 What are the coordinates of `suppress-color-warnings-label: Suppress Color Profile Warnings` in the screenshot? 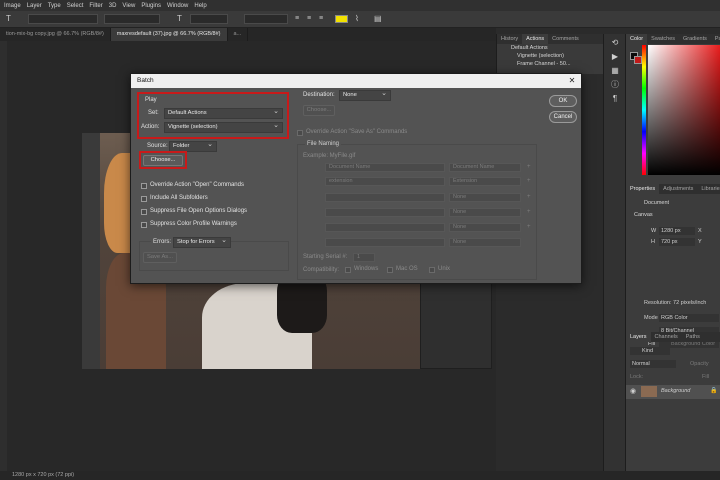 It's located at (193, 224).